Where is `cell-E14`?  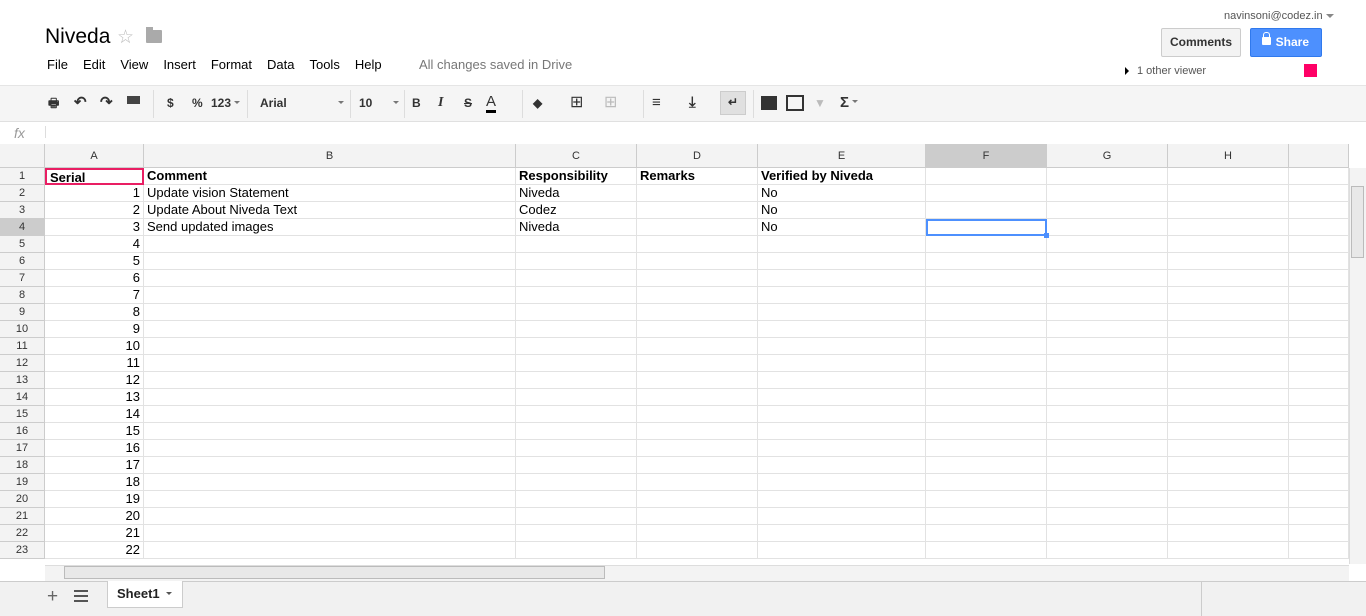 cell-E14 is located at coordinates (842, 397).